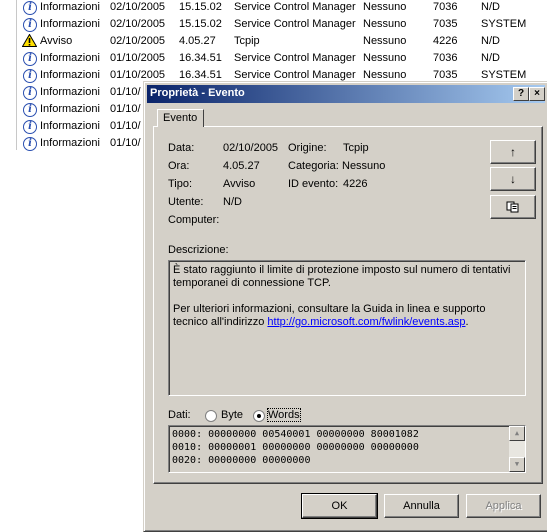 The height and width of the screenshot is (532, 547). I want to click on hex-line: 0020: 00000000 00000000, so click(241, 460).